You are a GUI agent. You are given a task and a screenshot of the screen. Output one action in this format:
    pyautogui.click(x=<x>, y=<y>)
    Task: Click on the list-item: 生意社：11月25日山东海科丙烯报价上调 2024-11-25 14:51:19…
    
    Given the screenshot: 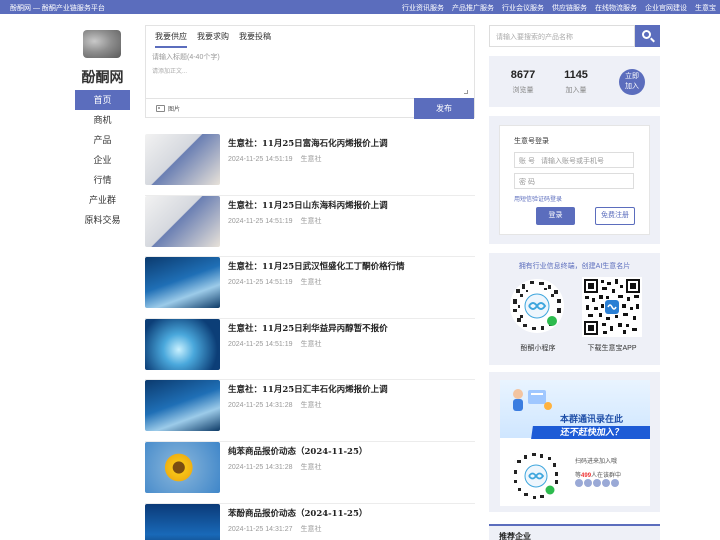 What is the action you would take?
    pyautogui.click(x=310, y=226)
    